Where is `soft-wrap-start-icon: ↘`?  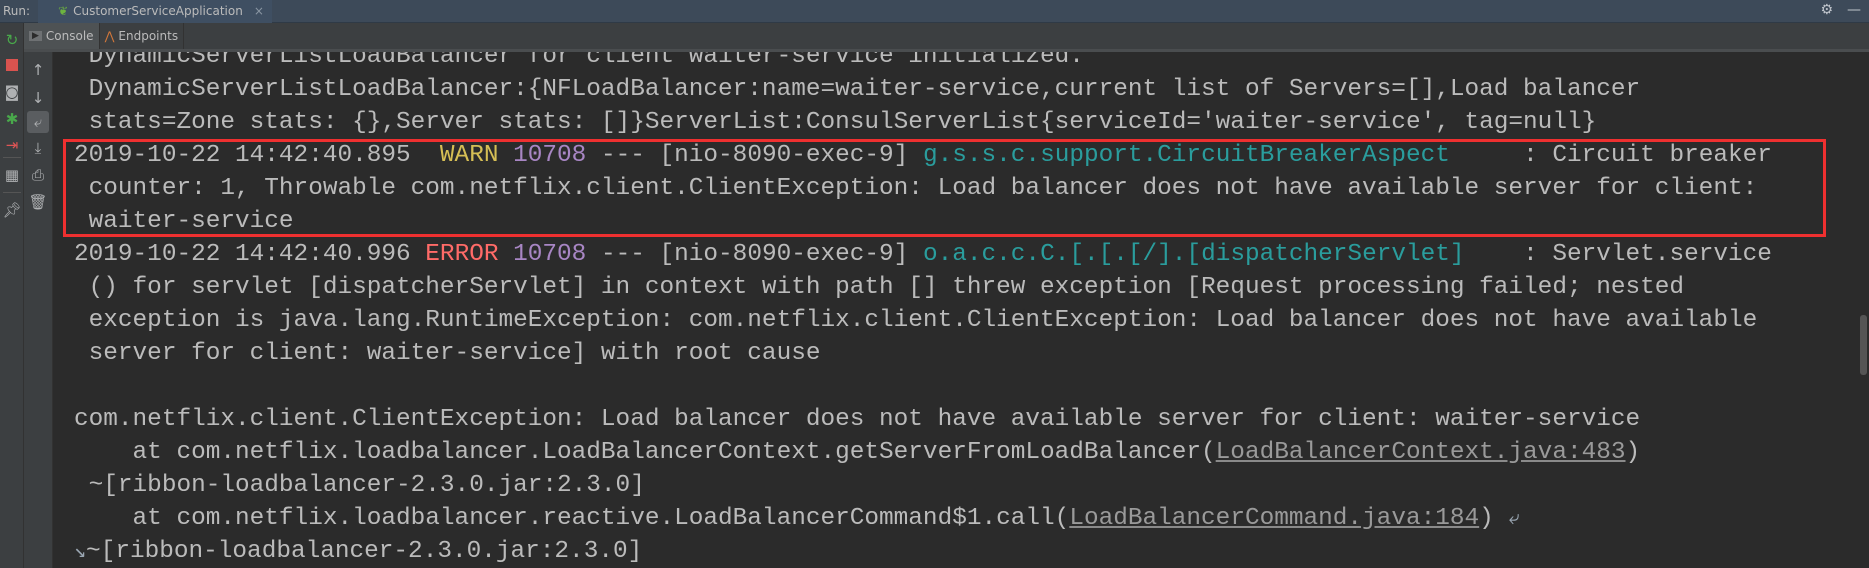
soft-wrap-start-icon: ↘ is located at coordinates (80, 552).